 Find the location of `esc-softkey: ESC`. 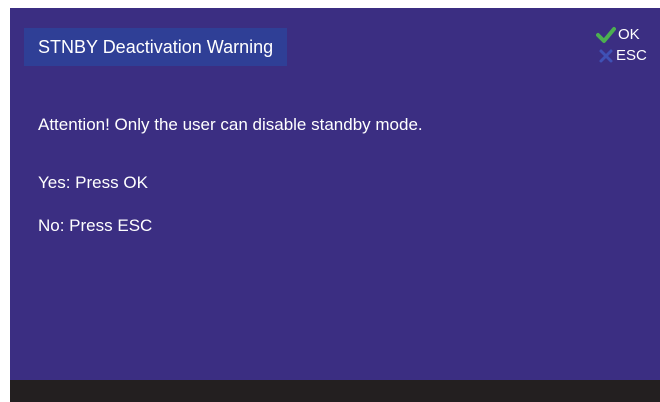

esc-softkey: ESC is located at coordinates (627, 56).